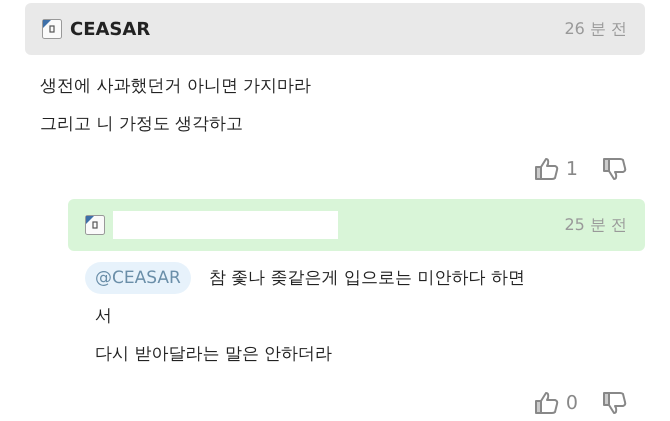 The height and width of the screenshot is (421, 670). What do you see at coordinates (142, 124) in the screenshot?
I see `comment-text: 그리고 니 가정도 생각하고` at bounding box center [142, 124].